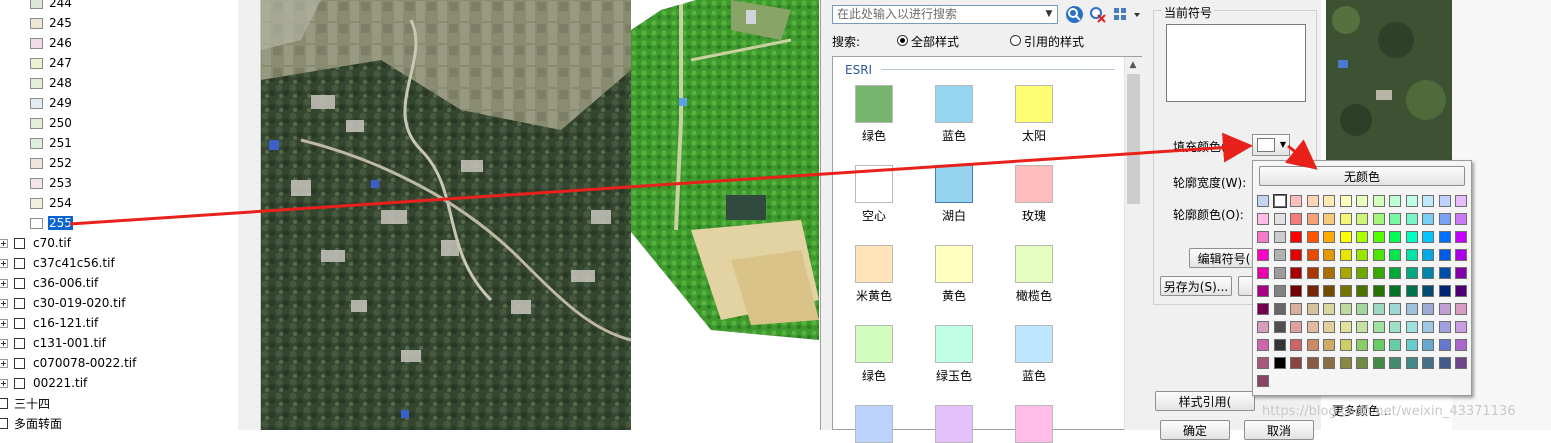 Image resolution: width=1551 pixels, height=443 pixels. I want to click on cancel-button: 取消, so click(1279, 430).